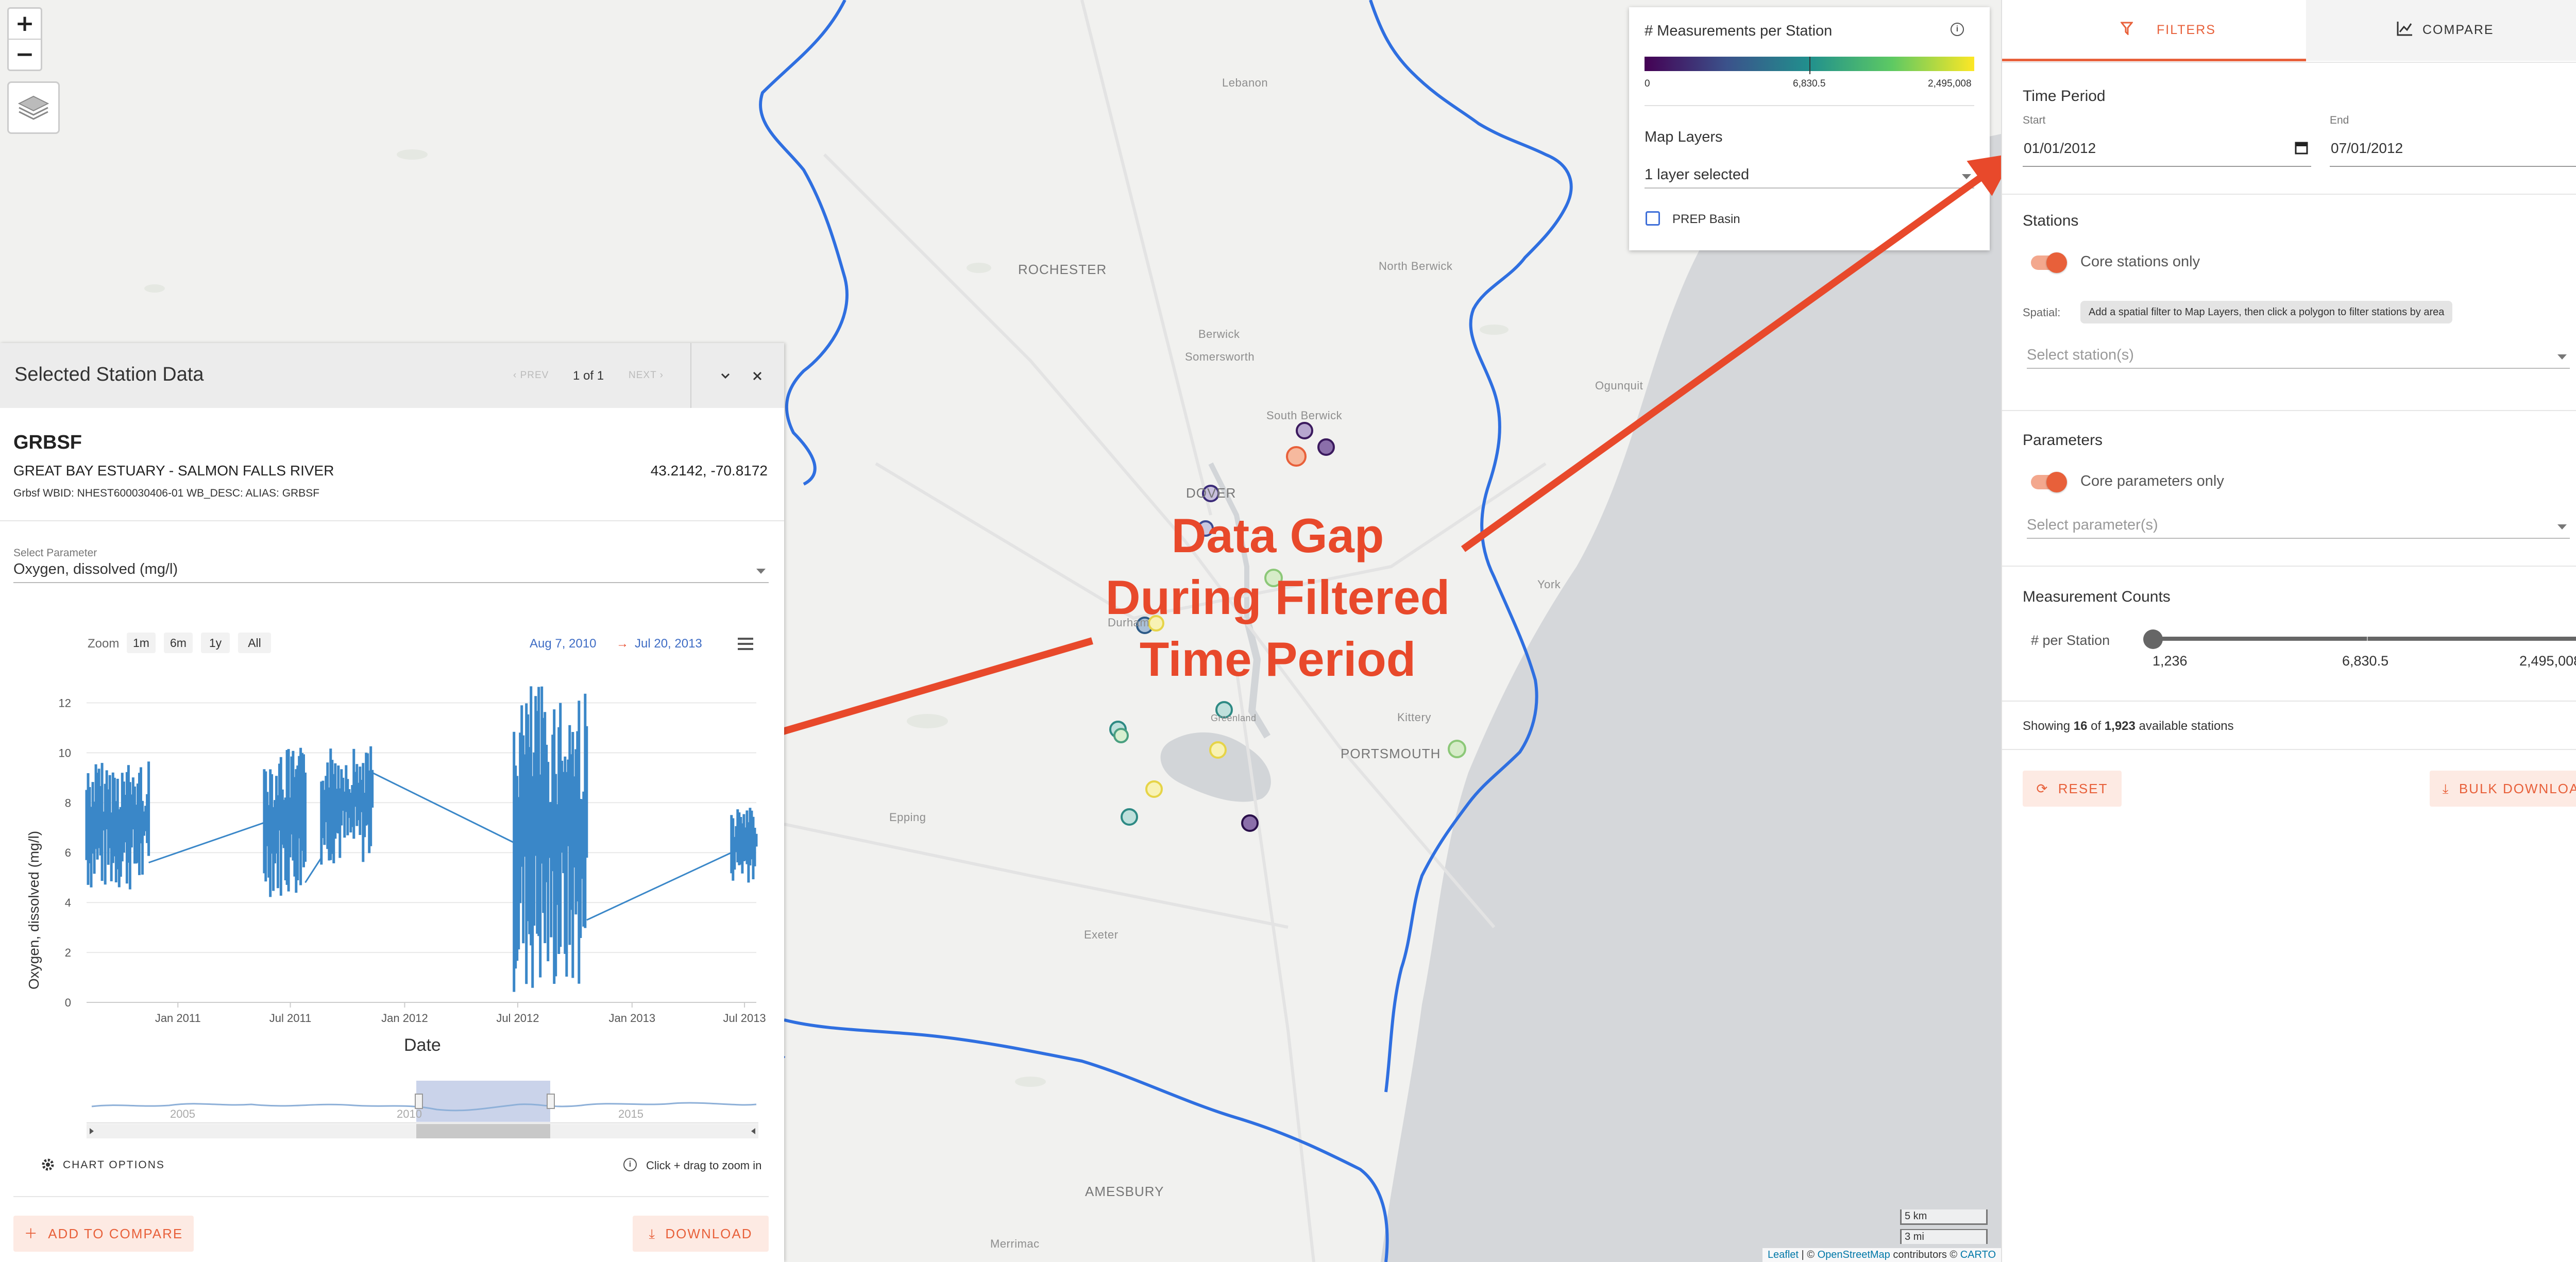 The width and height of the screenshot is (2576, 1262). I want to click on navigator-handle-right, so click(551, 1101).